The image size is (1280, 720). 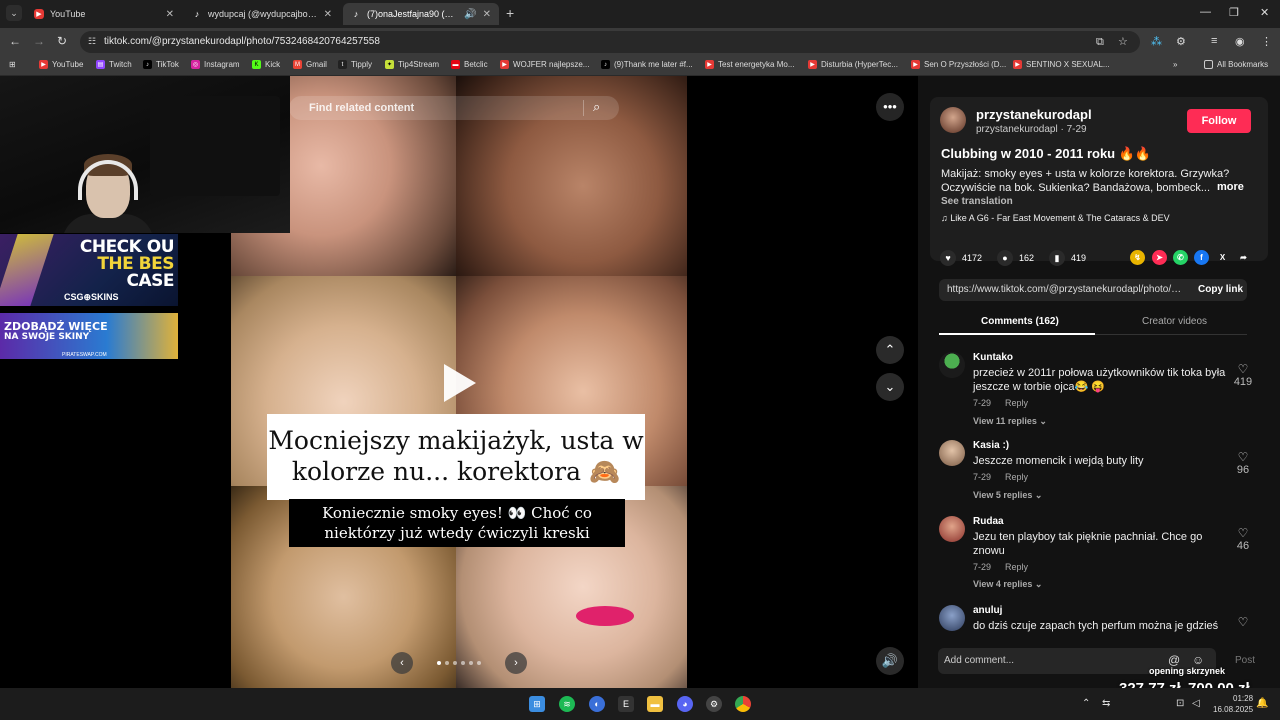 What do you see at coordinates (1034, 114) in the screenshot?
I see `author-name: przystanekurodapl` at bounding box center [1034, 114].